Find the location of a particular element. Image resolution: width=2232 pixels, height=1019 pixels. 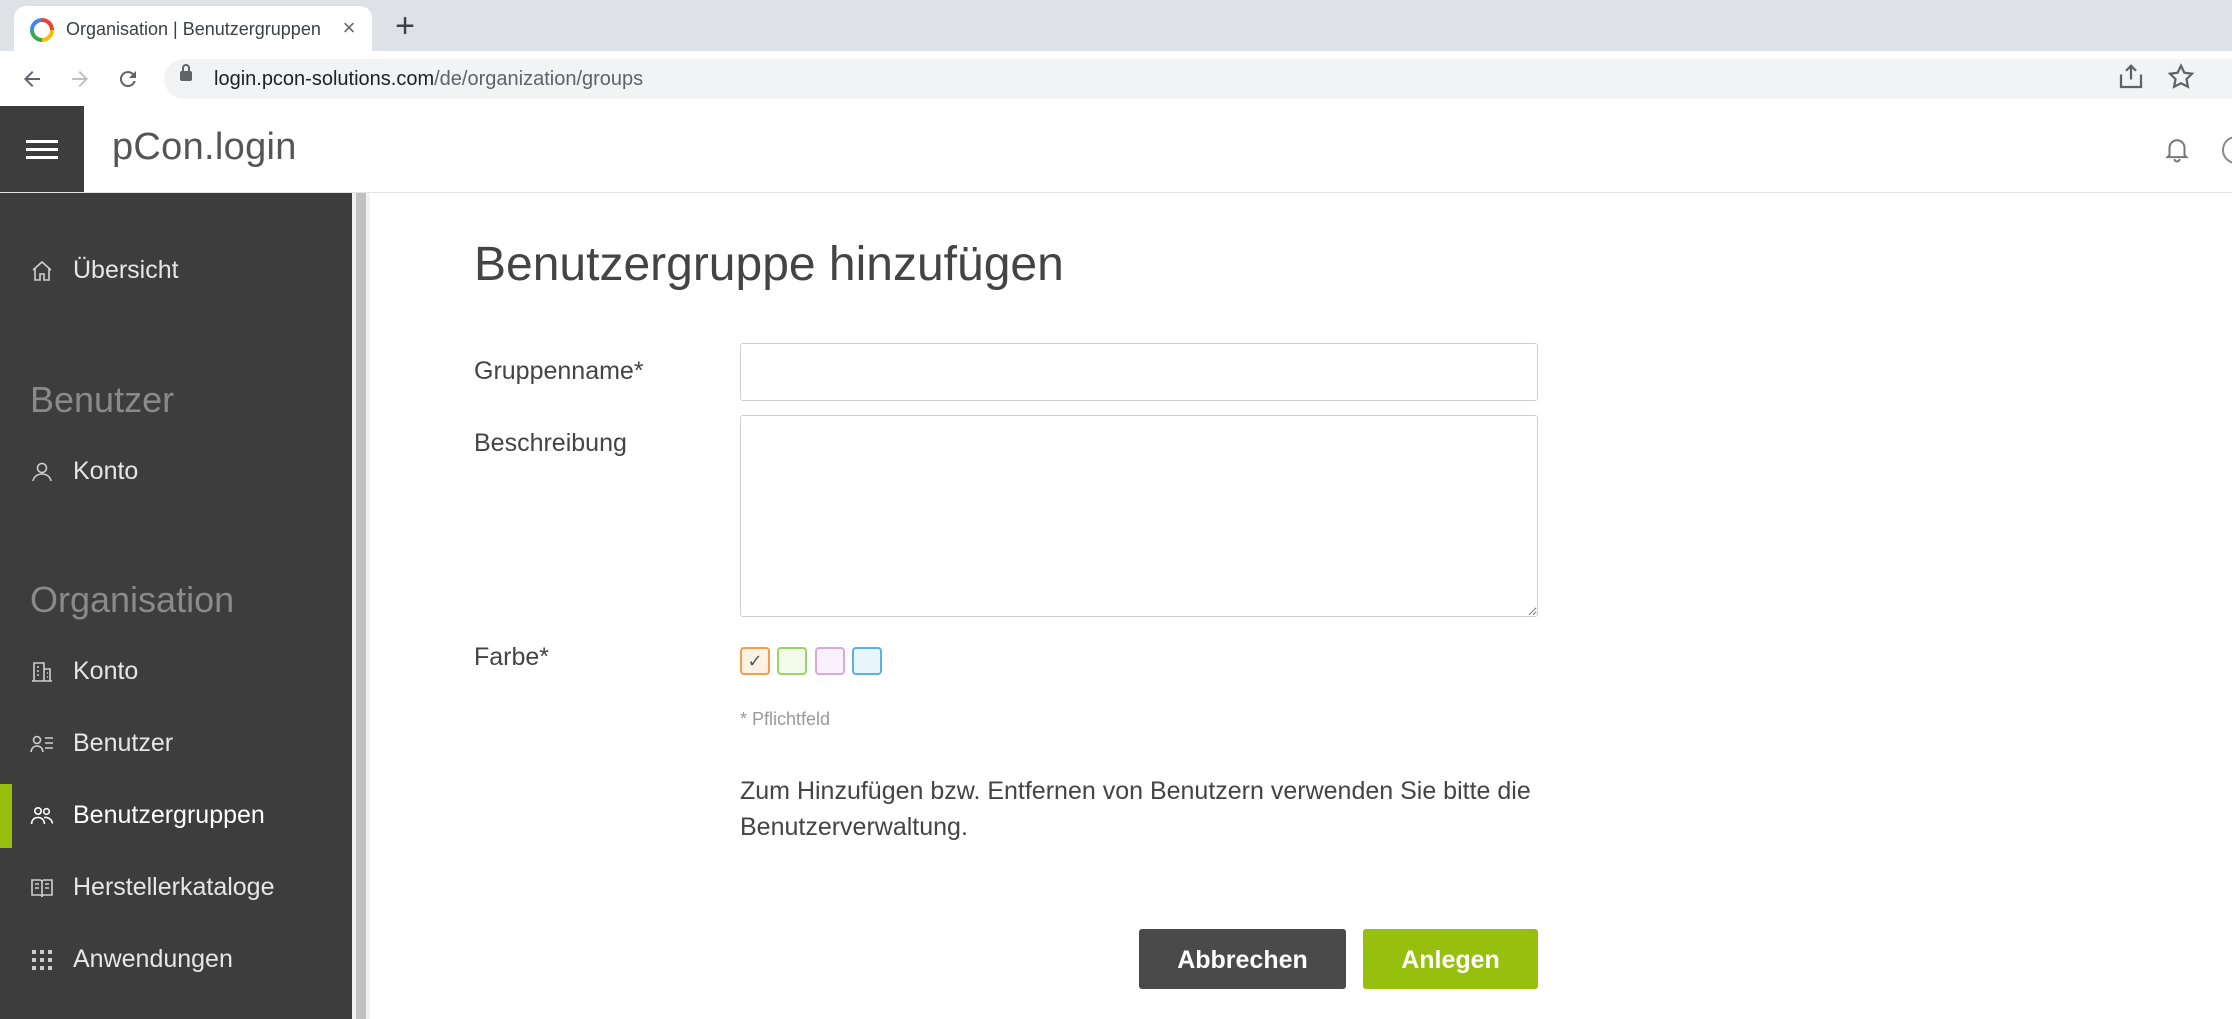

color-swatch-blue is located at coordinates (867, 661).